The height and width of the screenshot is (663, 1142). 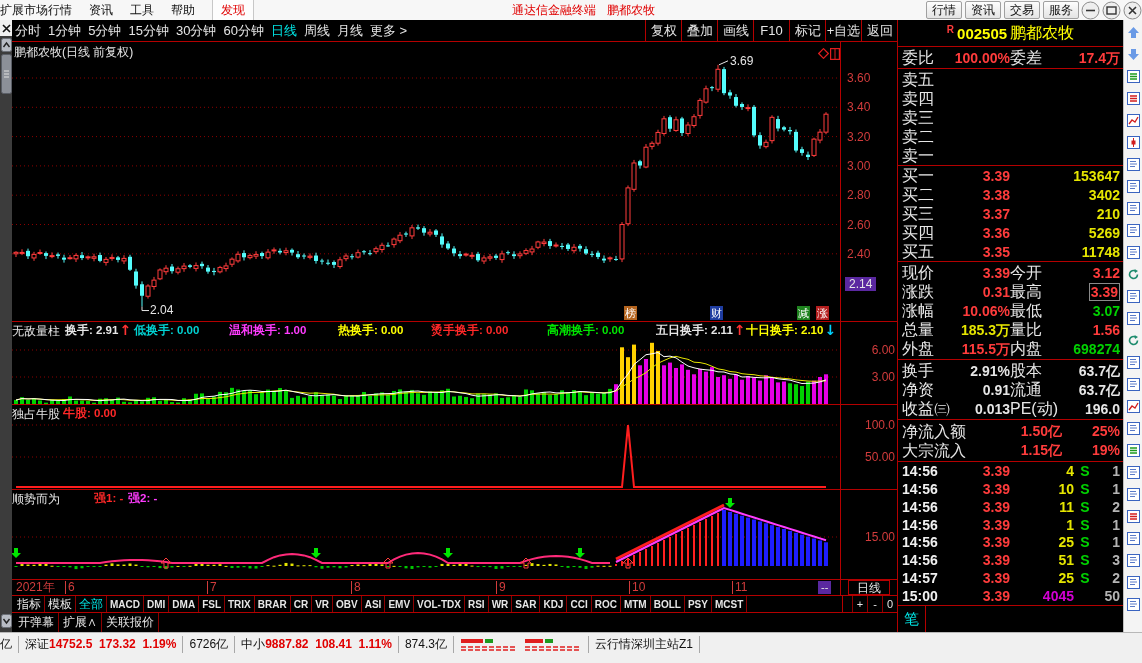 What do you see at coordinates (196, 30) in the screenshot?
I see `period-tab: 30分钟` at bounding box center [196, 30].